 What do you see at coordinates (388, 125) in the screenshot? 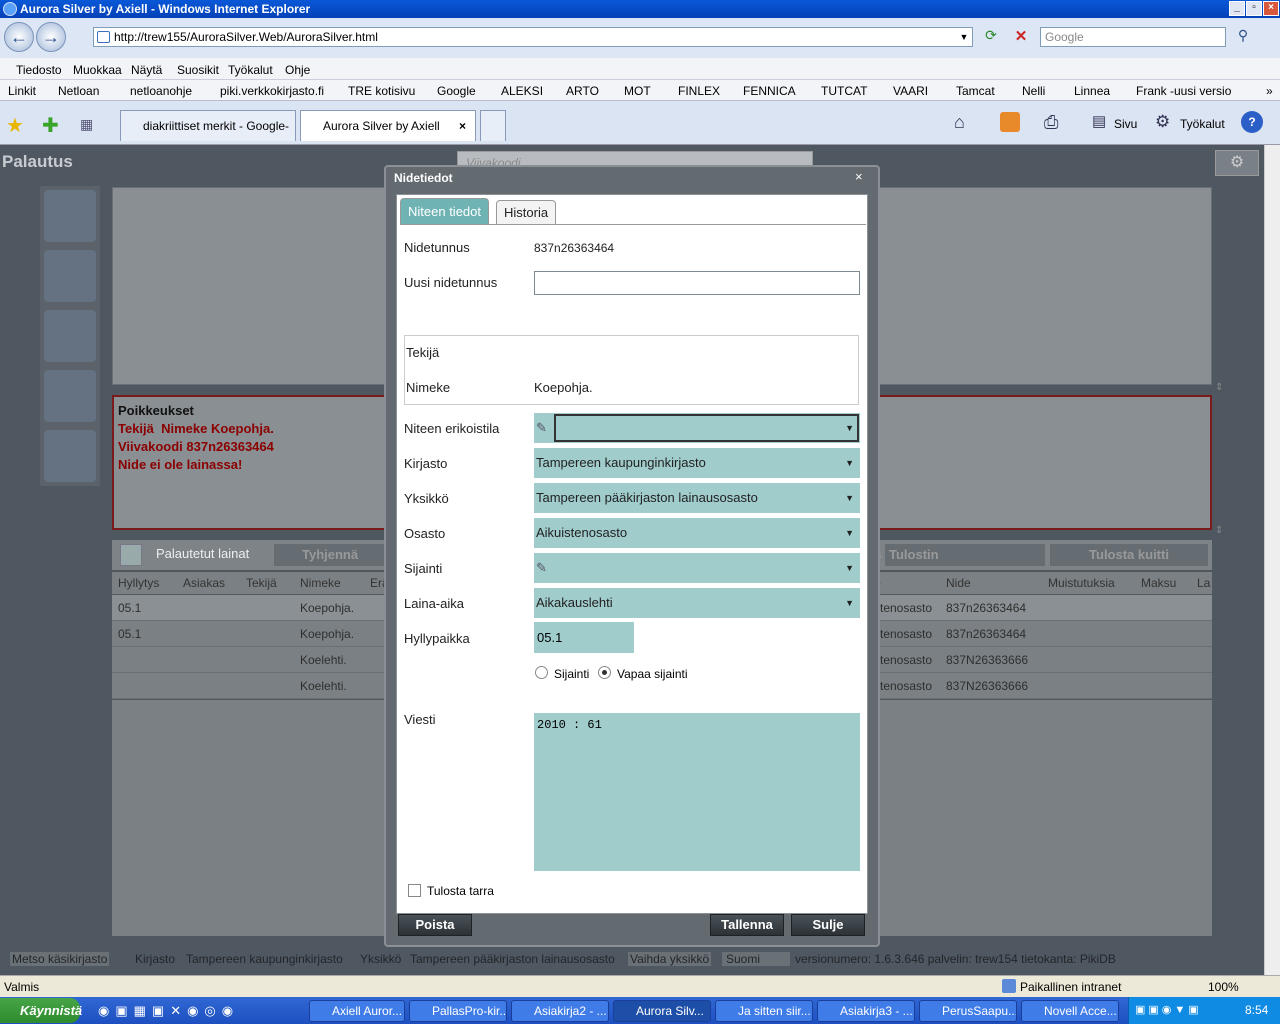
I see `browser-tab-aurora: Aurora Silver by Axiell ×` at bounding box center [388, 125].